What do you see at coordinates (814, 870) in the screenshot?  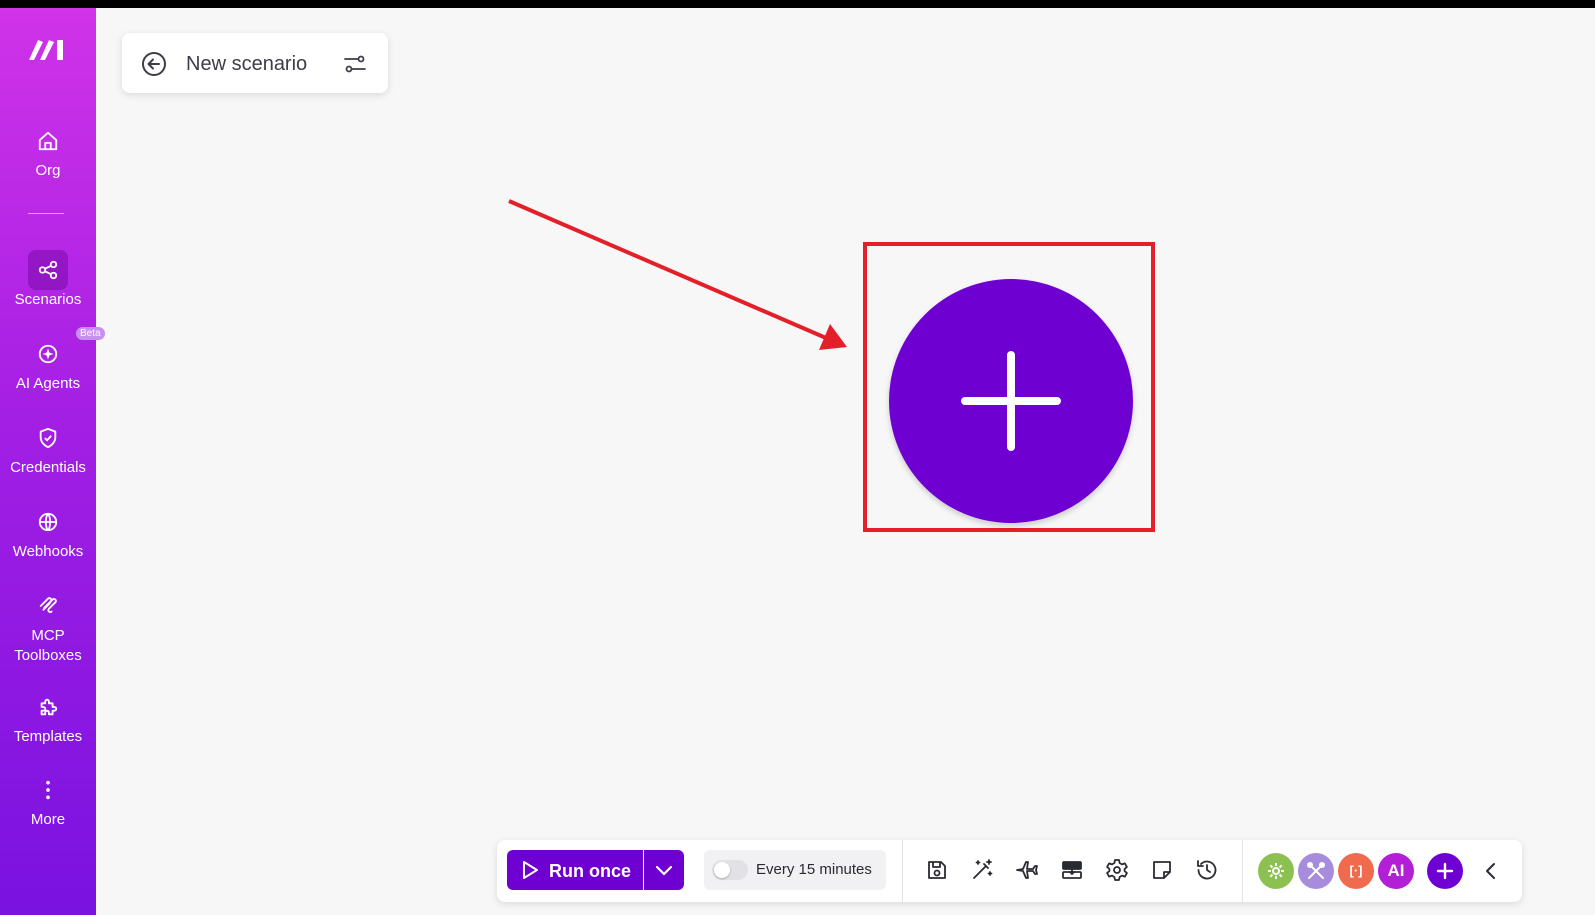 I see `schedule-label: Every 15 minutes` at bounding box center [814, 870].